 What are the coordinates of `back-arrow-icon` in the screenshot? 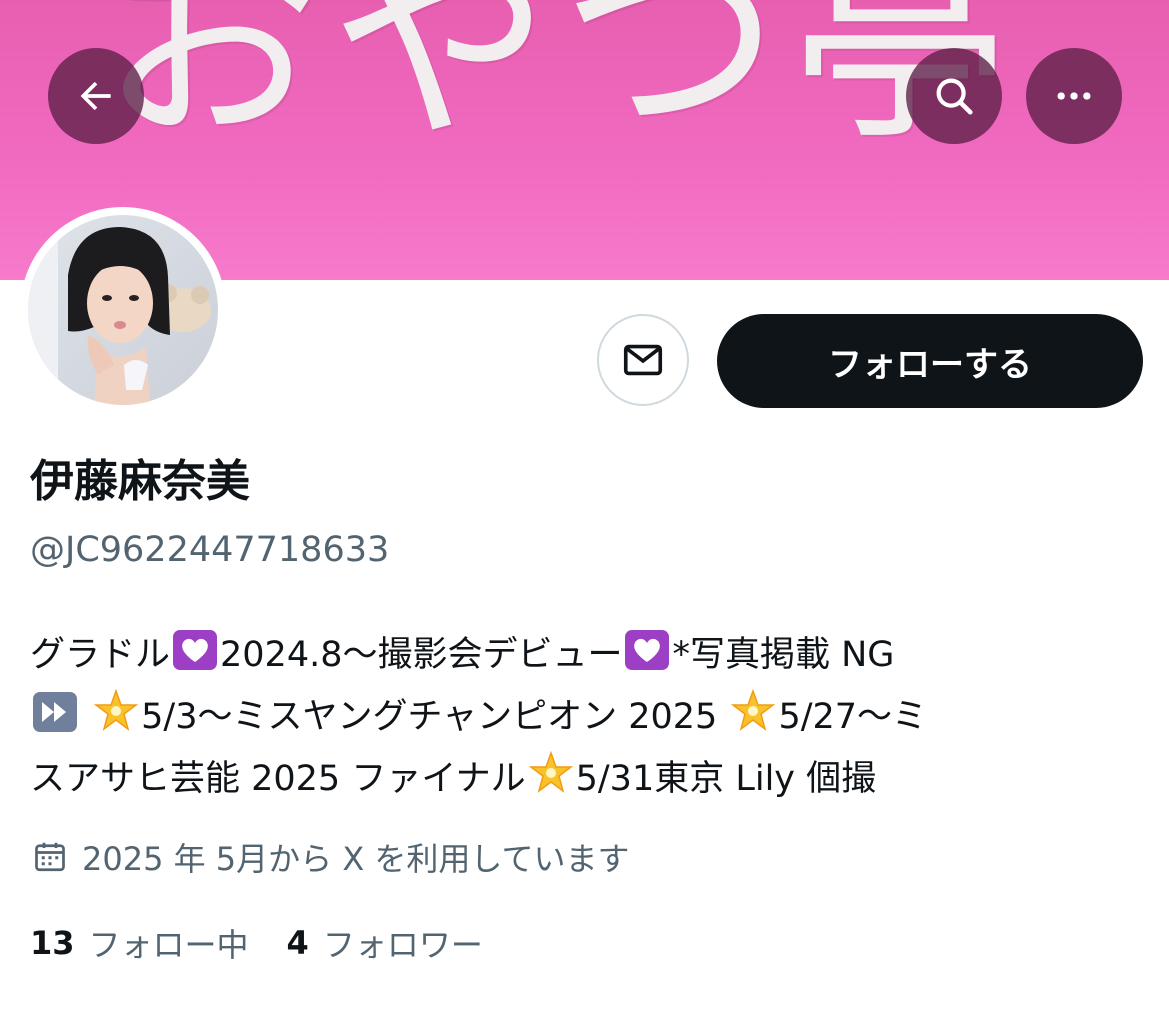 It's located at (95, 96).